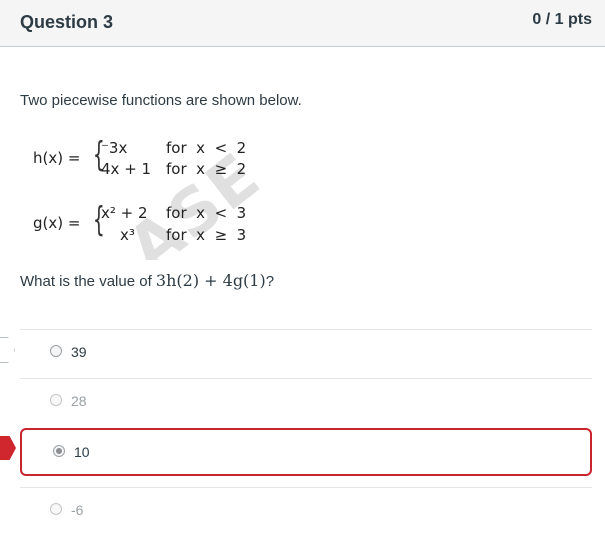  Describe the element at coordinates (82, 452) in the screenshot. I see `answer-label: 10` at that location.